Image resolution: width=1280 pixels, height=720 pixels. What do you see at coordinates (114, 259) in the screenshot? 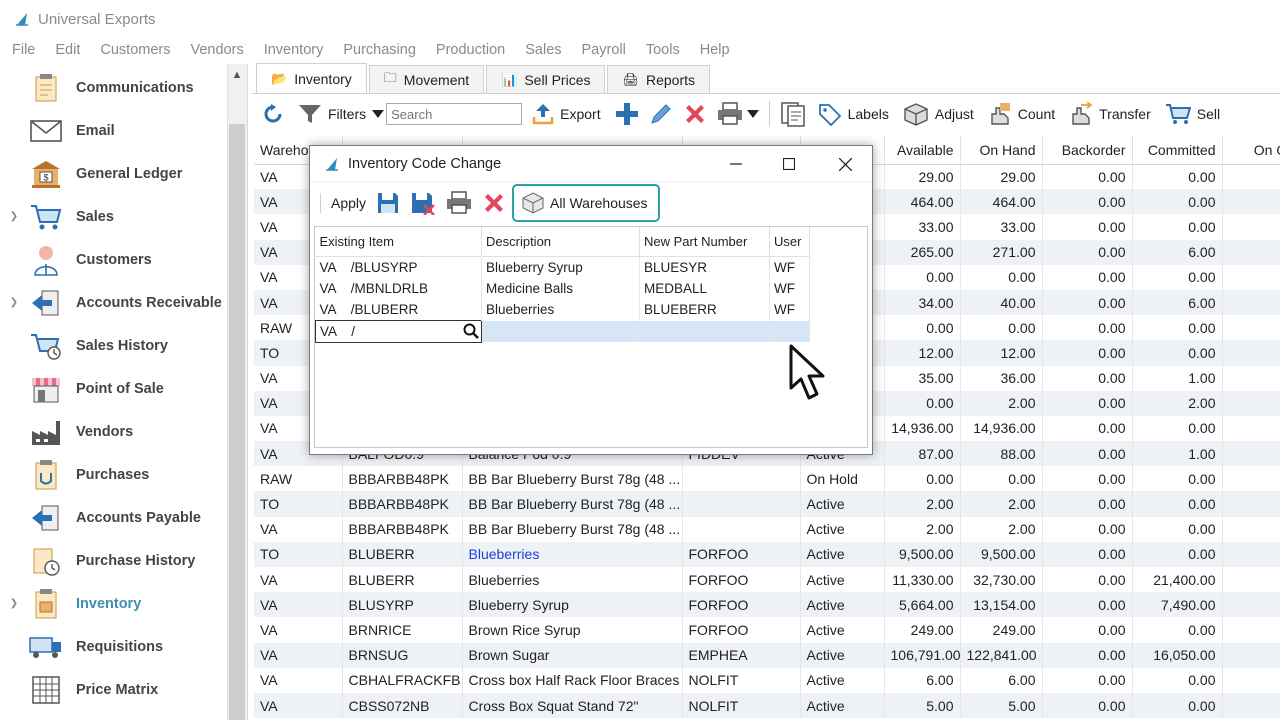
I see `sidebar-item-customers: Customers` at bounding box center [114, 259].